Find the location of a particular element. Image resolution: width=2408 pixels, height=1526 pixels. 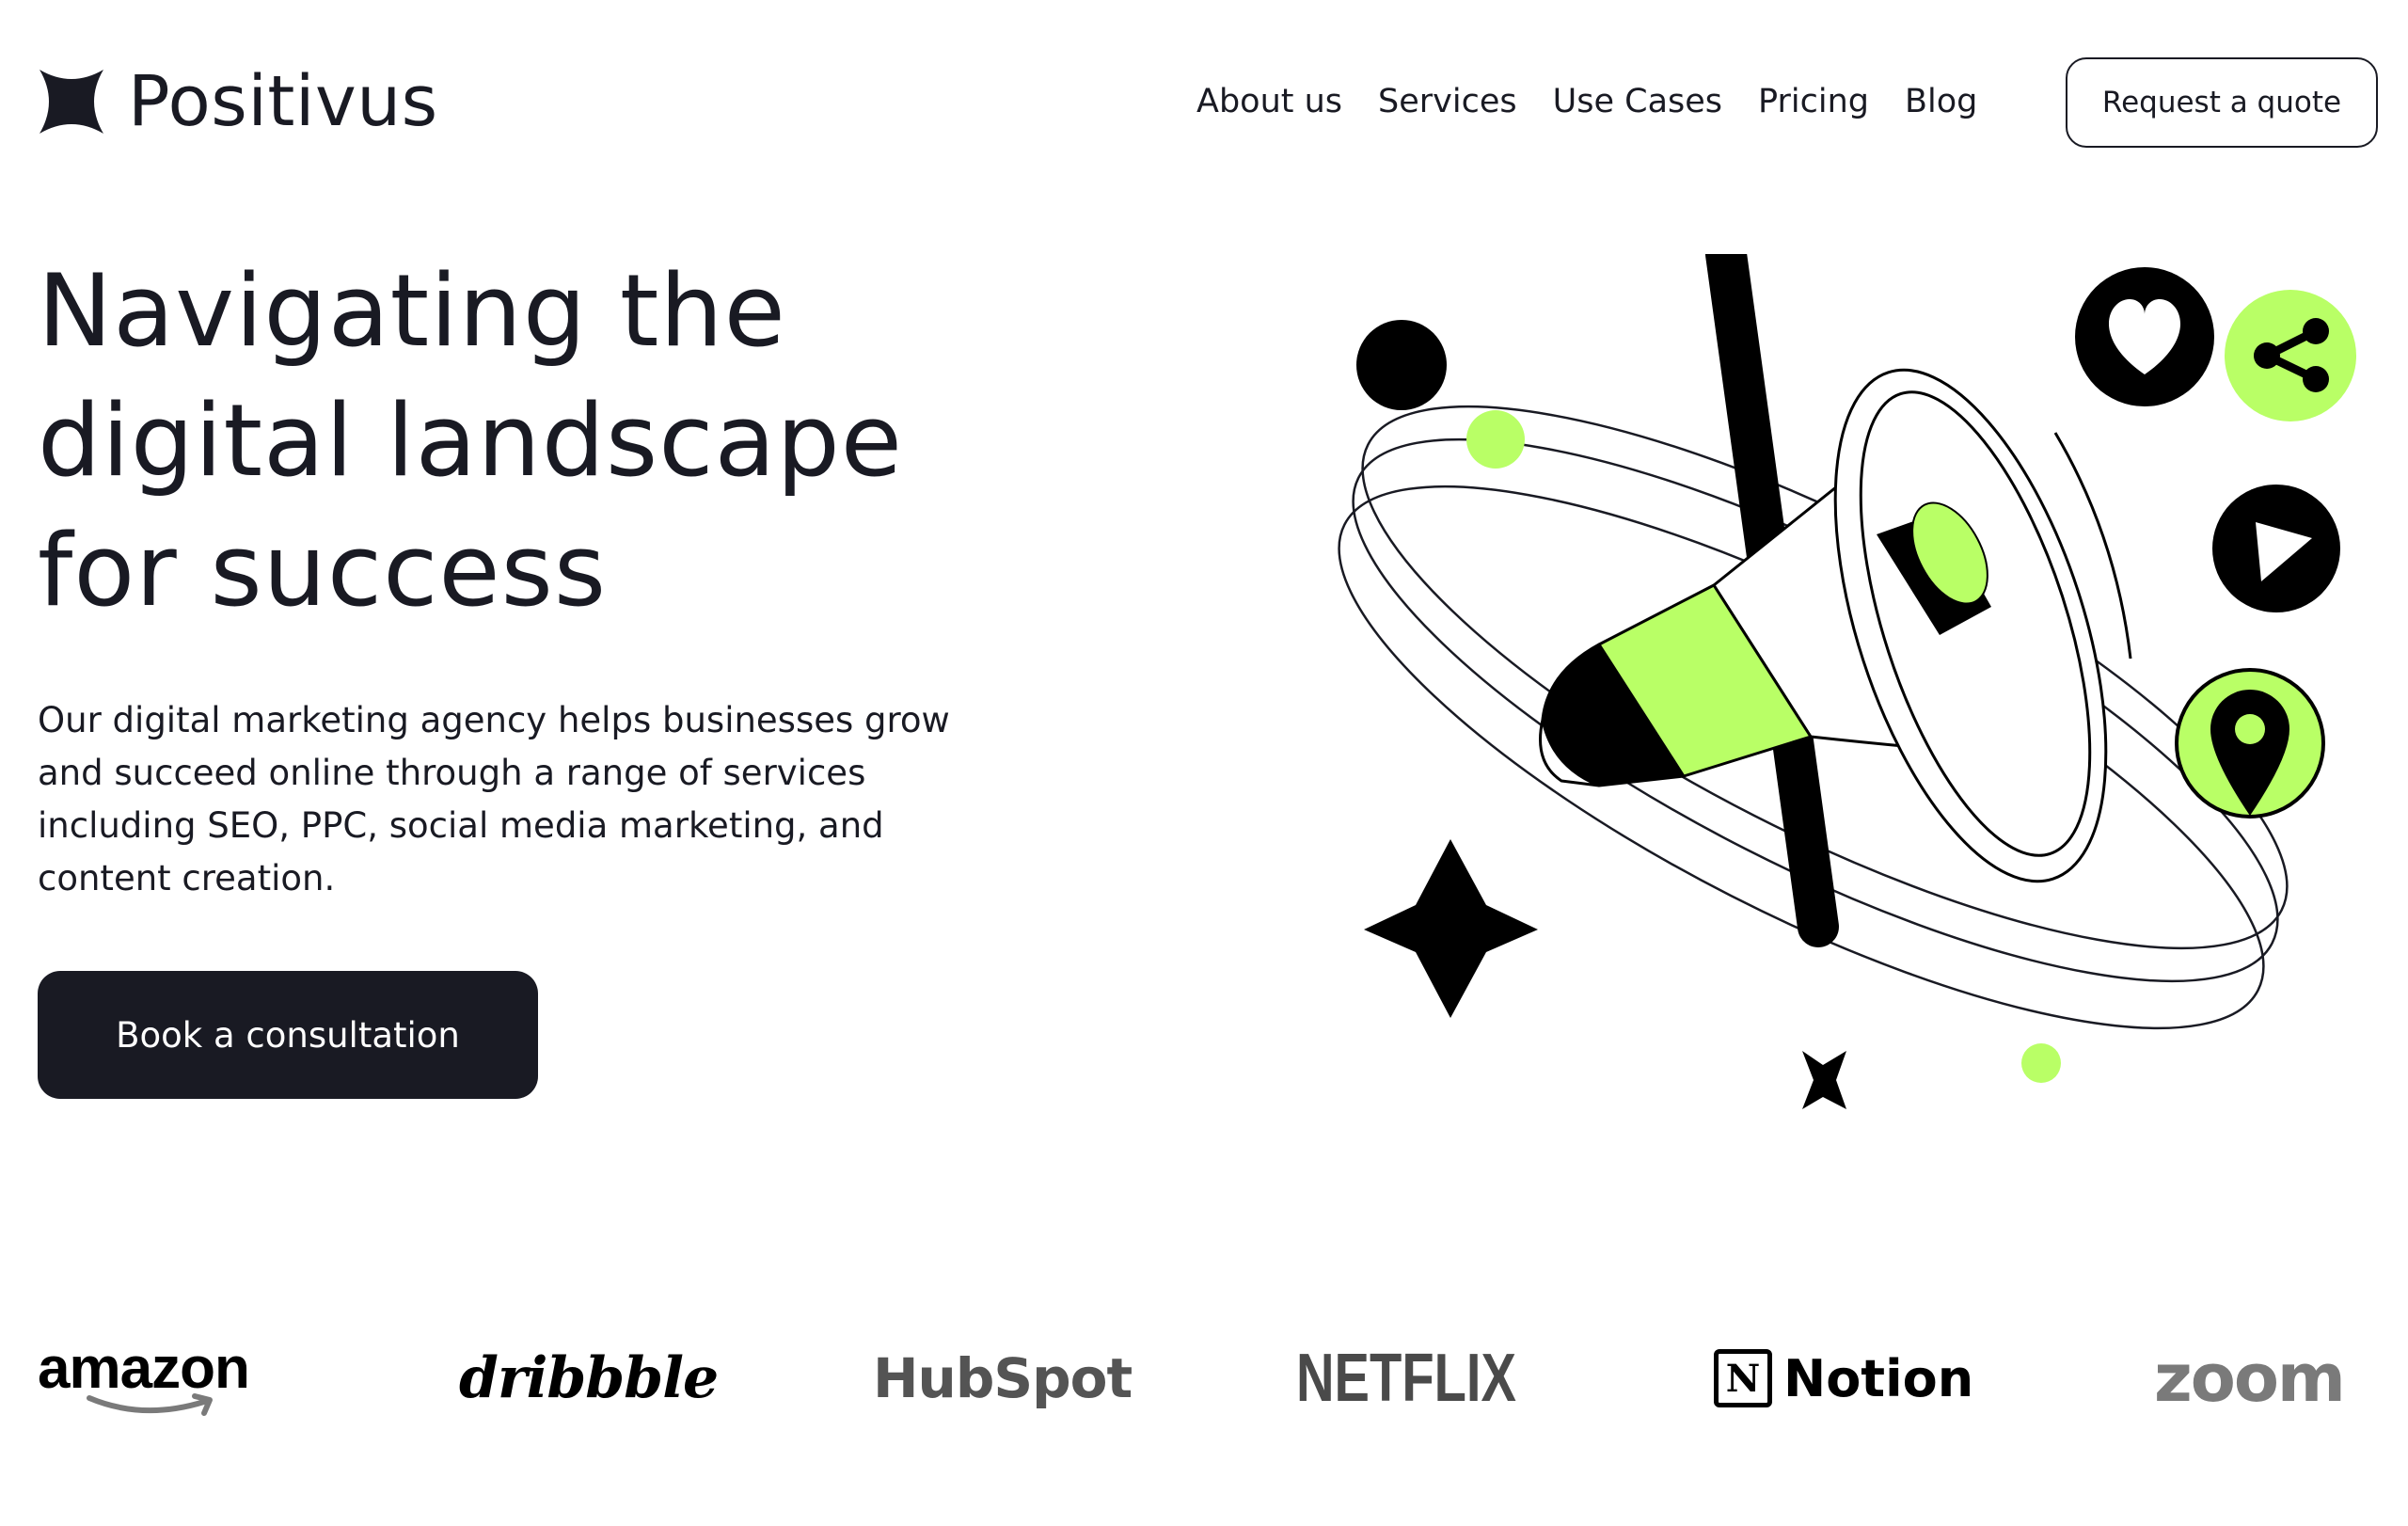

green-dot is located at coordinates (1495, 439).